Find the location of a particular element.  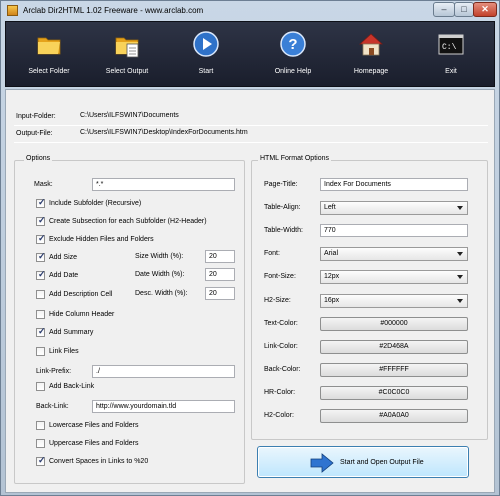

h2-color-label: H2-Color: is located at coordinates (279, 415).